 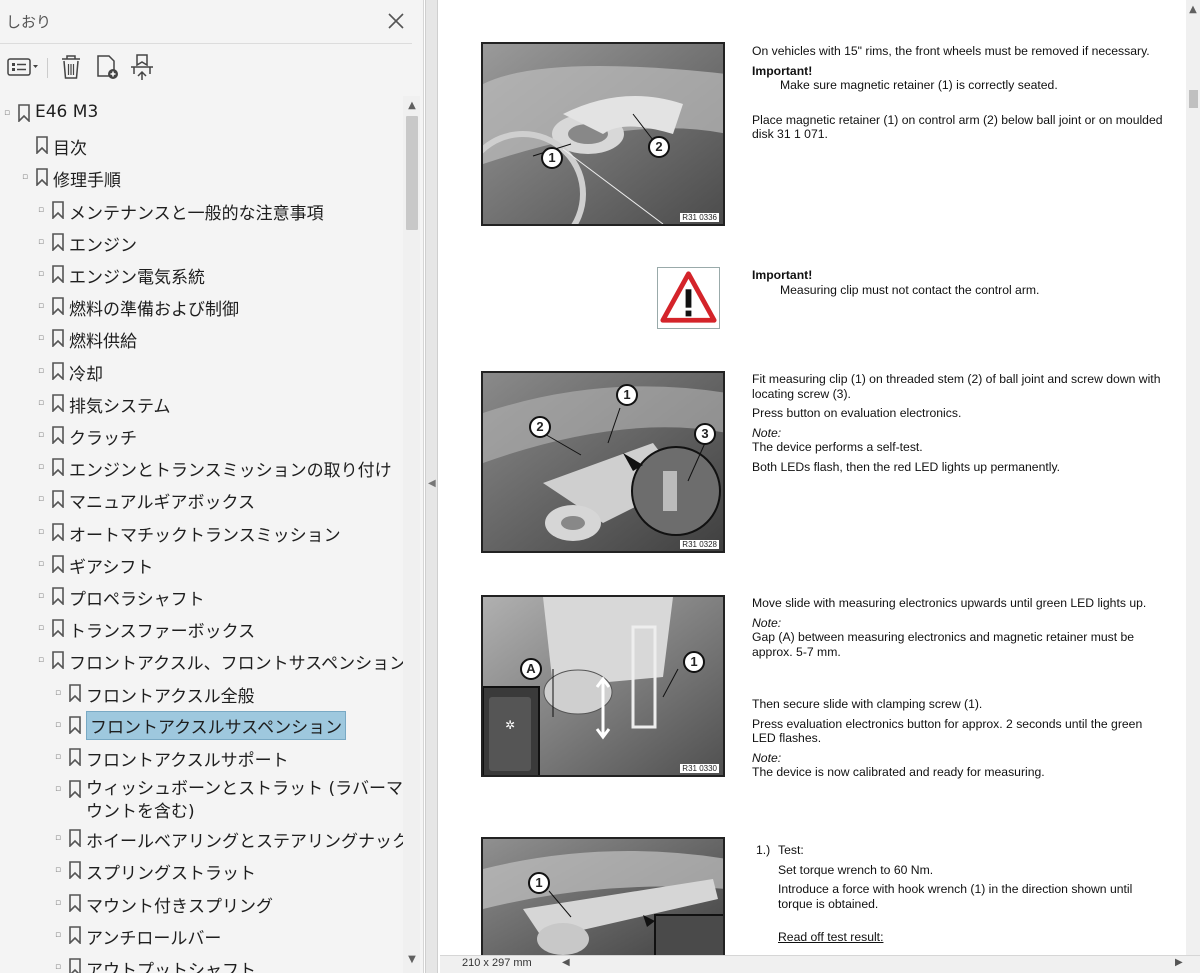 I want to click on callout-3: 3, so click(x=705, y=434).